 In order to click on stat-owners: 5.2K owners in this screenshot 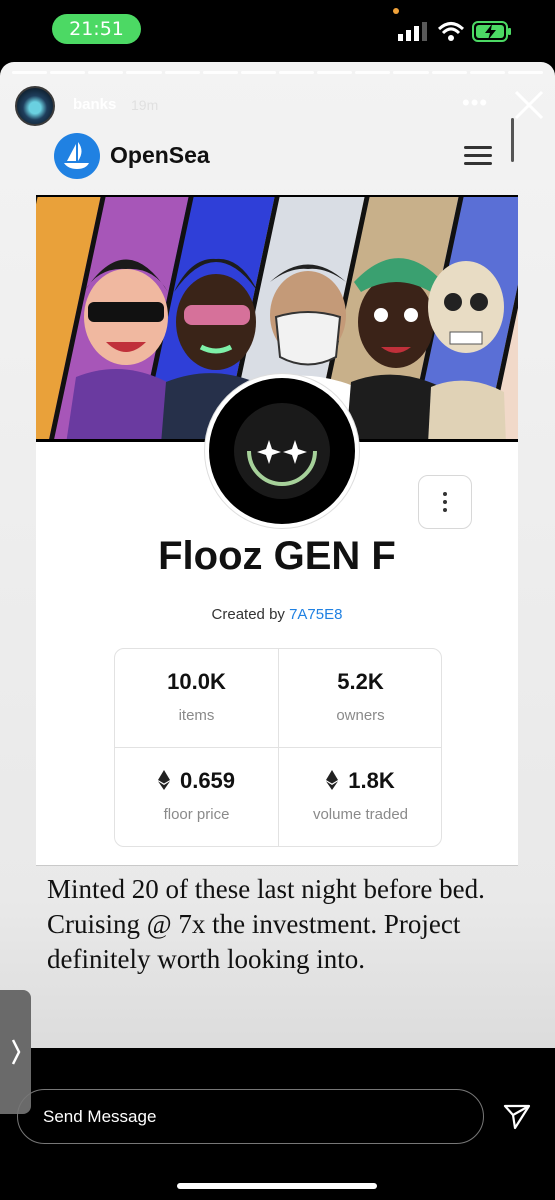, I will do `click(360, 698)`.